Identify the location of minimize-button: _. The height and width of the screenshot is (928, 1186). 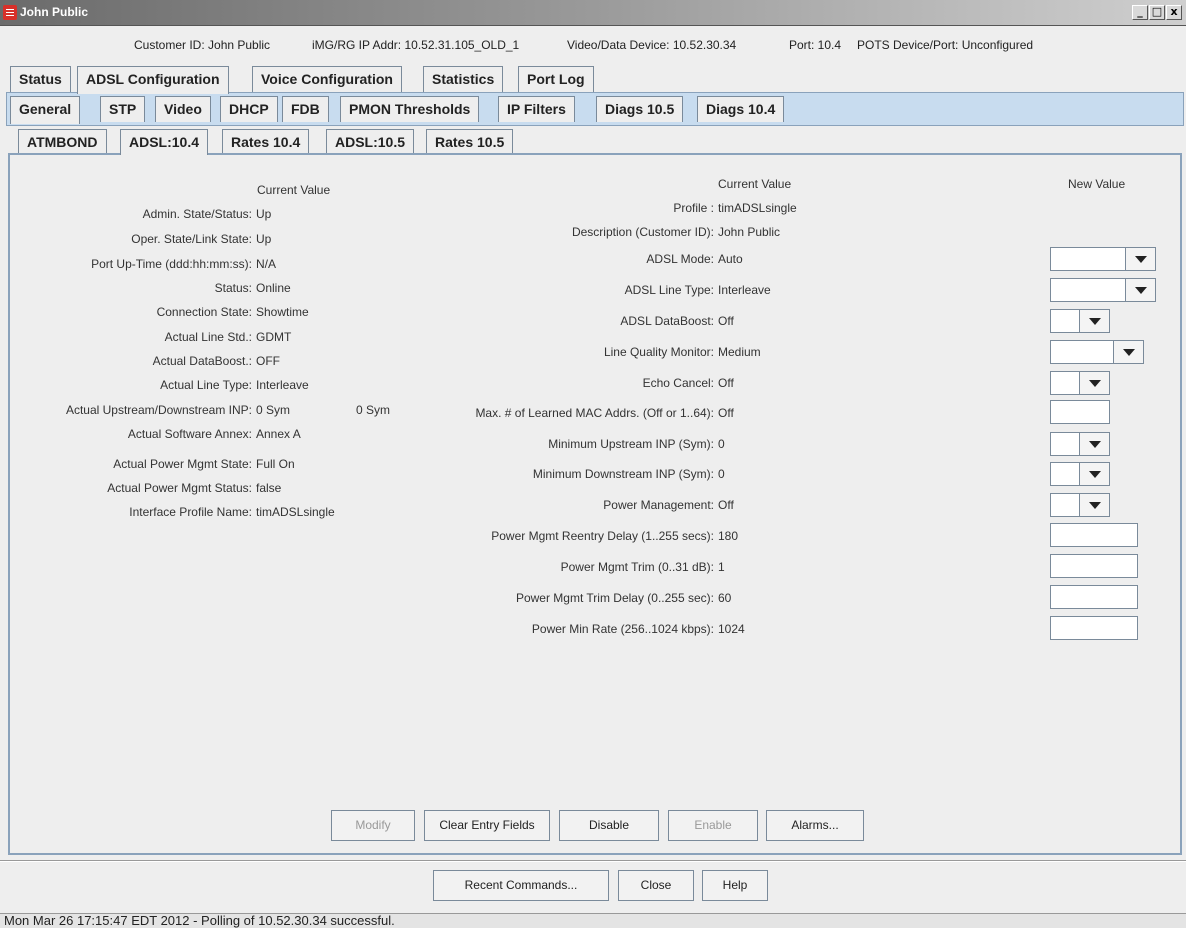
(1140, 12).